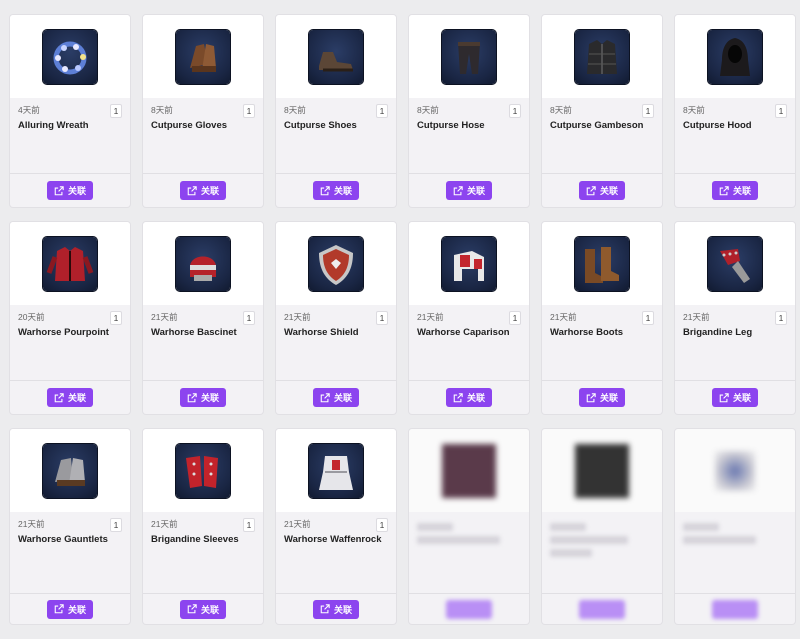  I want to click on item-card: 20天前 1 Warhorse Pourpoint 关联, so click(70, 318).